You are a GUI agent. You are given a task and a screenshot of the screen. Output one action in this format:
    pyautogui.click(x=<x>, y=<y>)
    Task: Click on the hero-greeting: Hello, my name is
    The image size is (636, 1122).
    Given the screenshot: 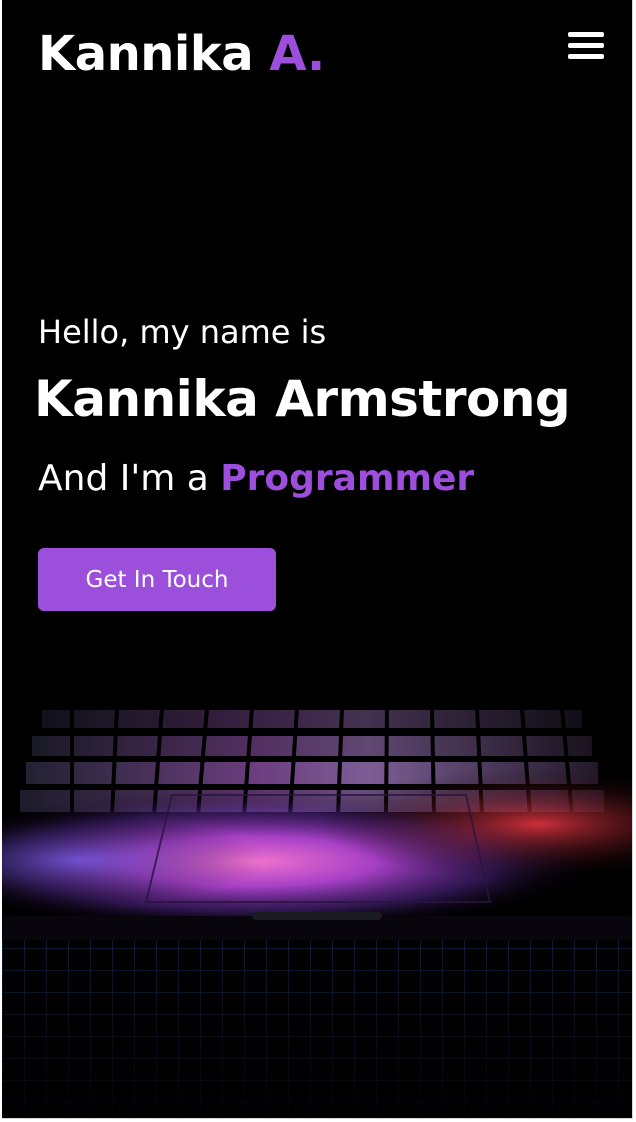 What is the action you would take?
    pyautogui.click(x=182, y=332)
    